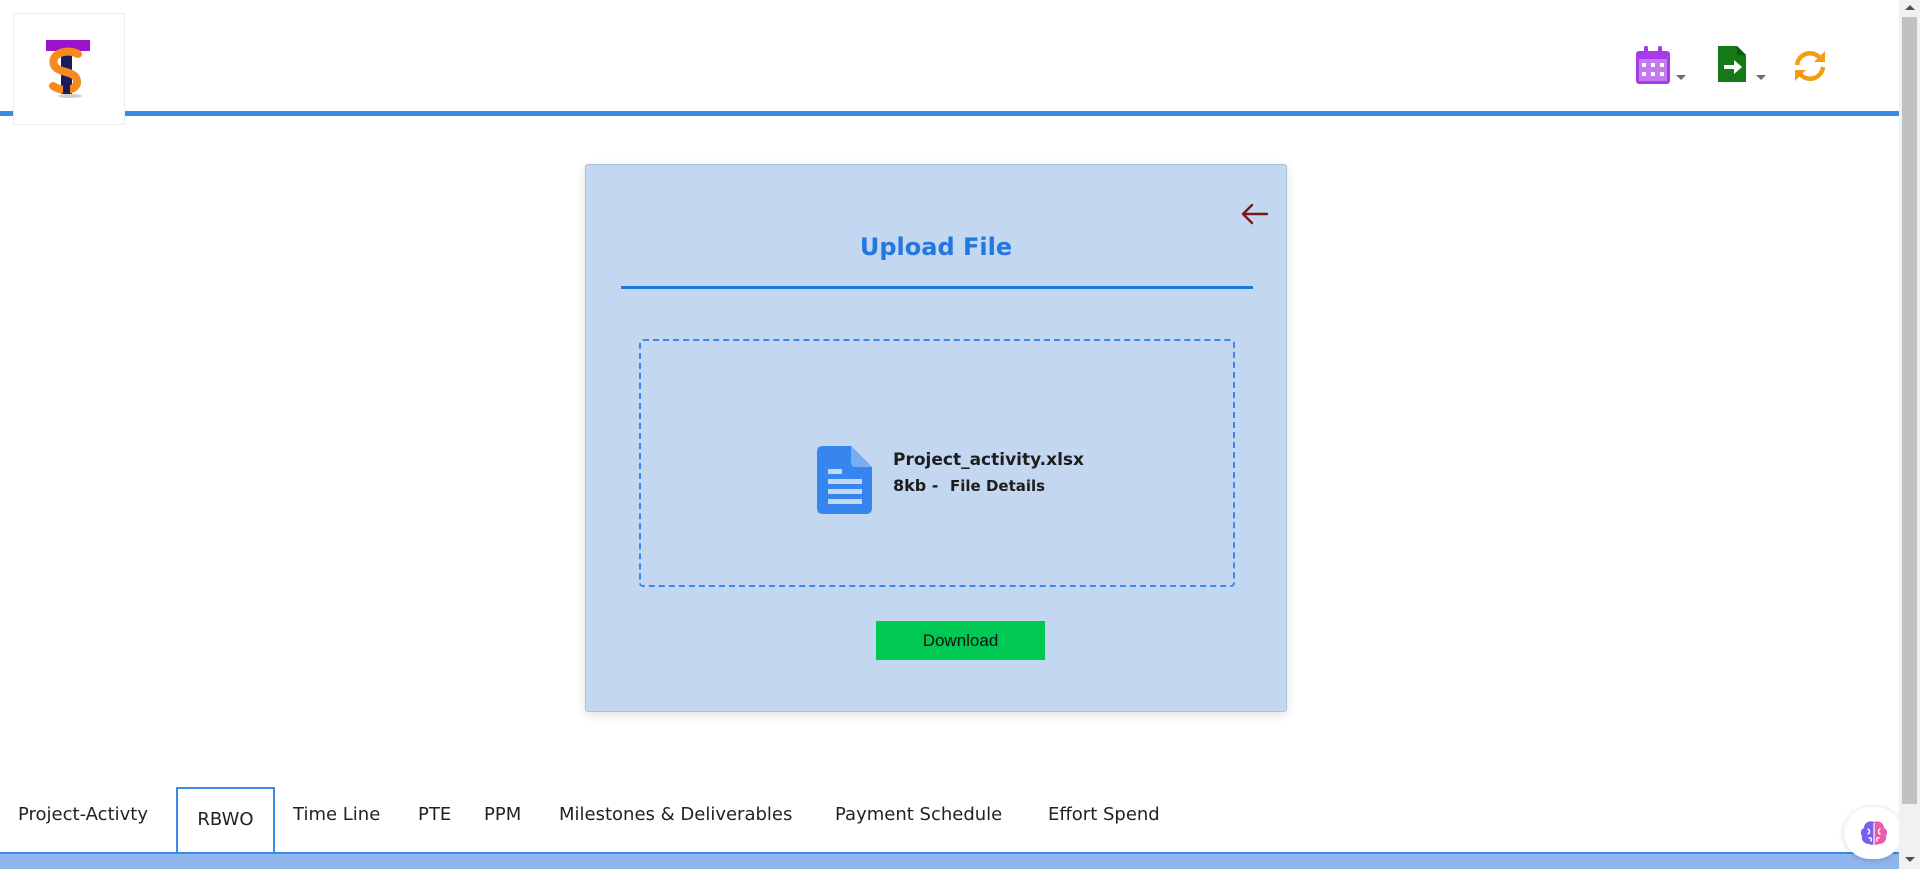  What do you see at coordinates (1910, 859) in the screenshot?
I see `scroll-down-icon` at bounding box center [1910, 859].